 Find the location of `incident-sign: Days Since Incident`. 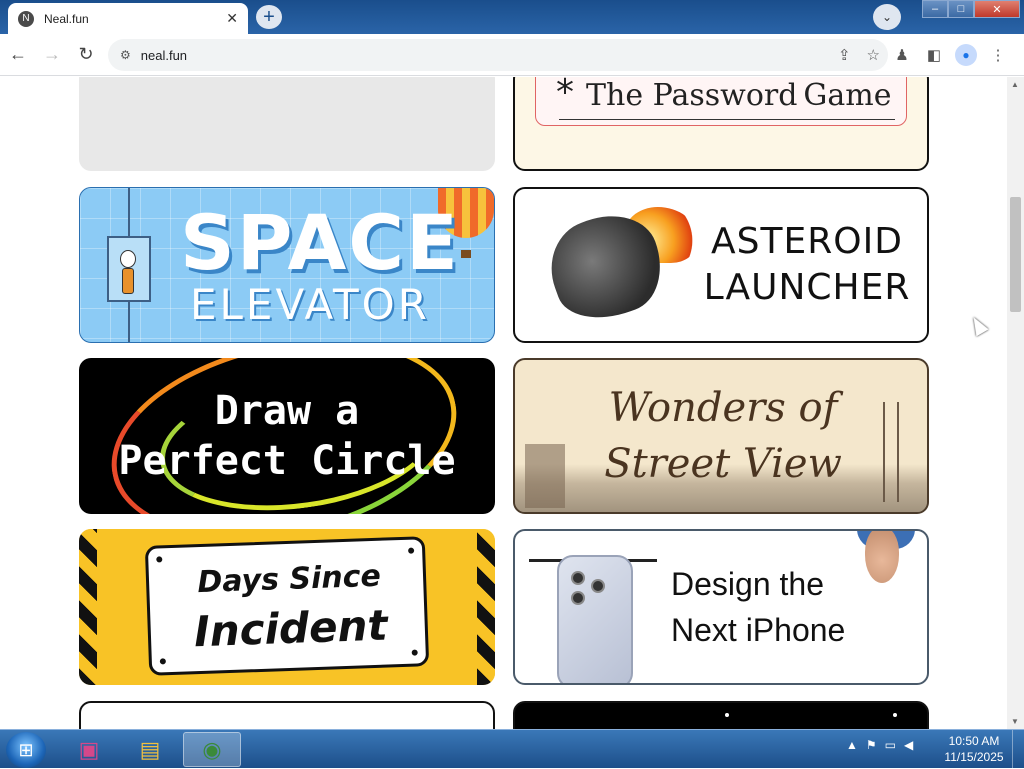

incident-sign: Days Since Incident is located at coordinates (287, 606).